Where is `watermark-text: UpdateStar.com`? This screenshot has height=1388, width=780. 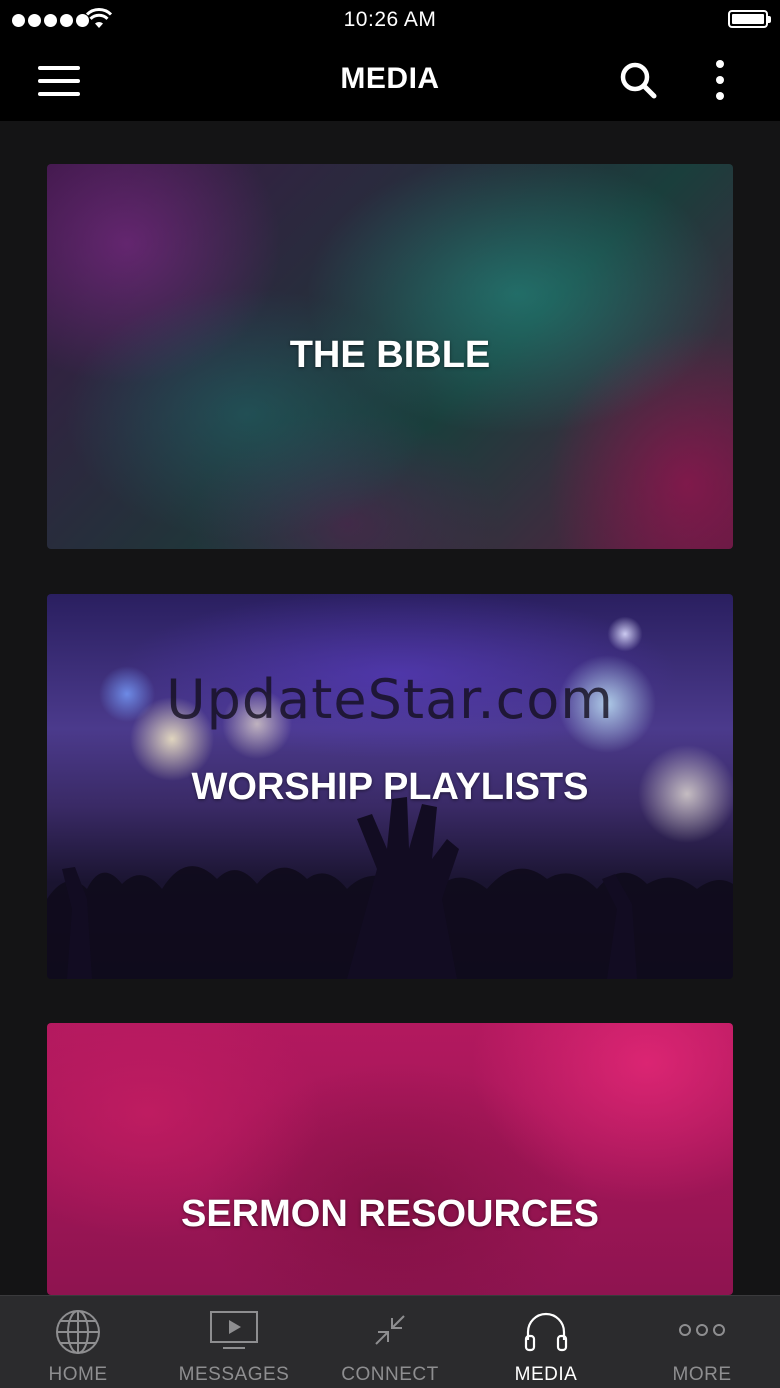
watermark-text: UpdateStar.com is located at coordinates (390, 699).